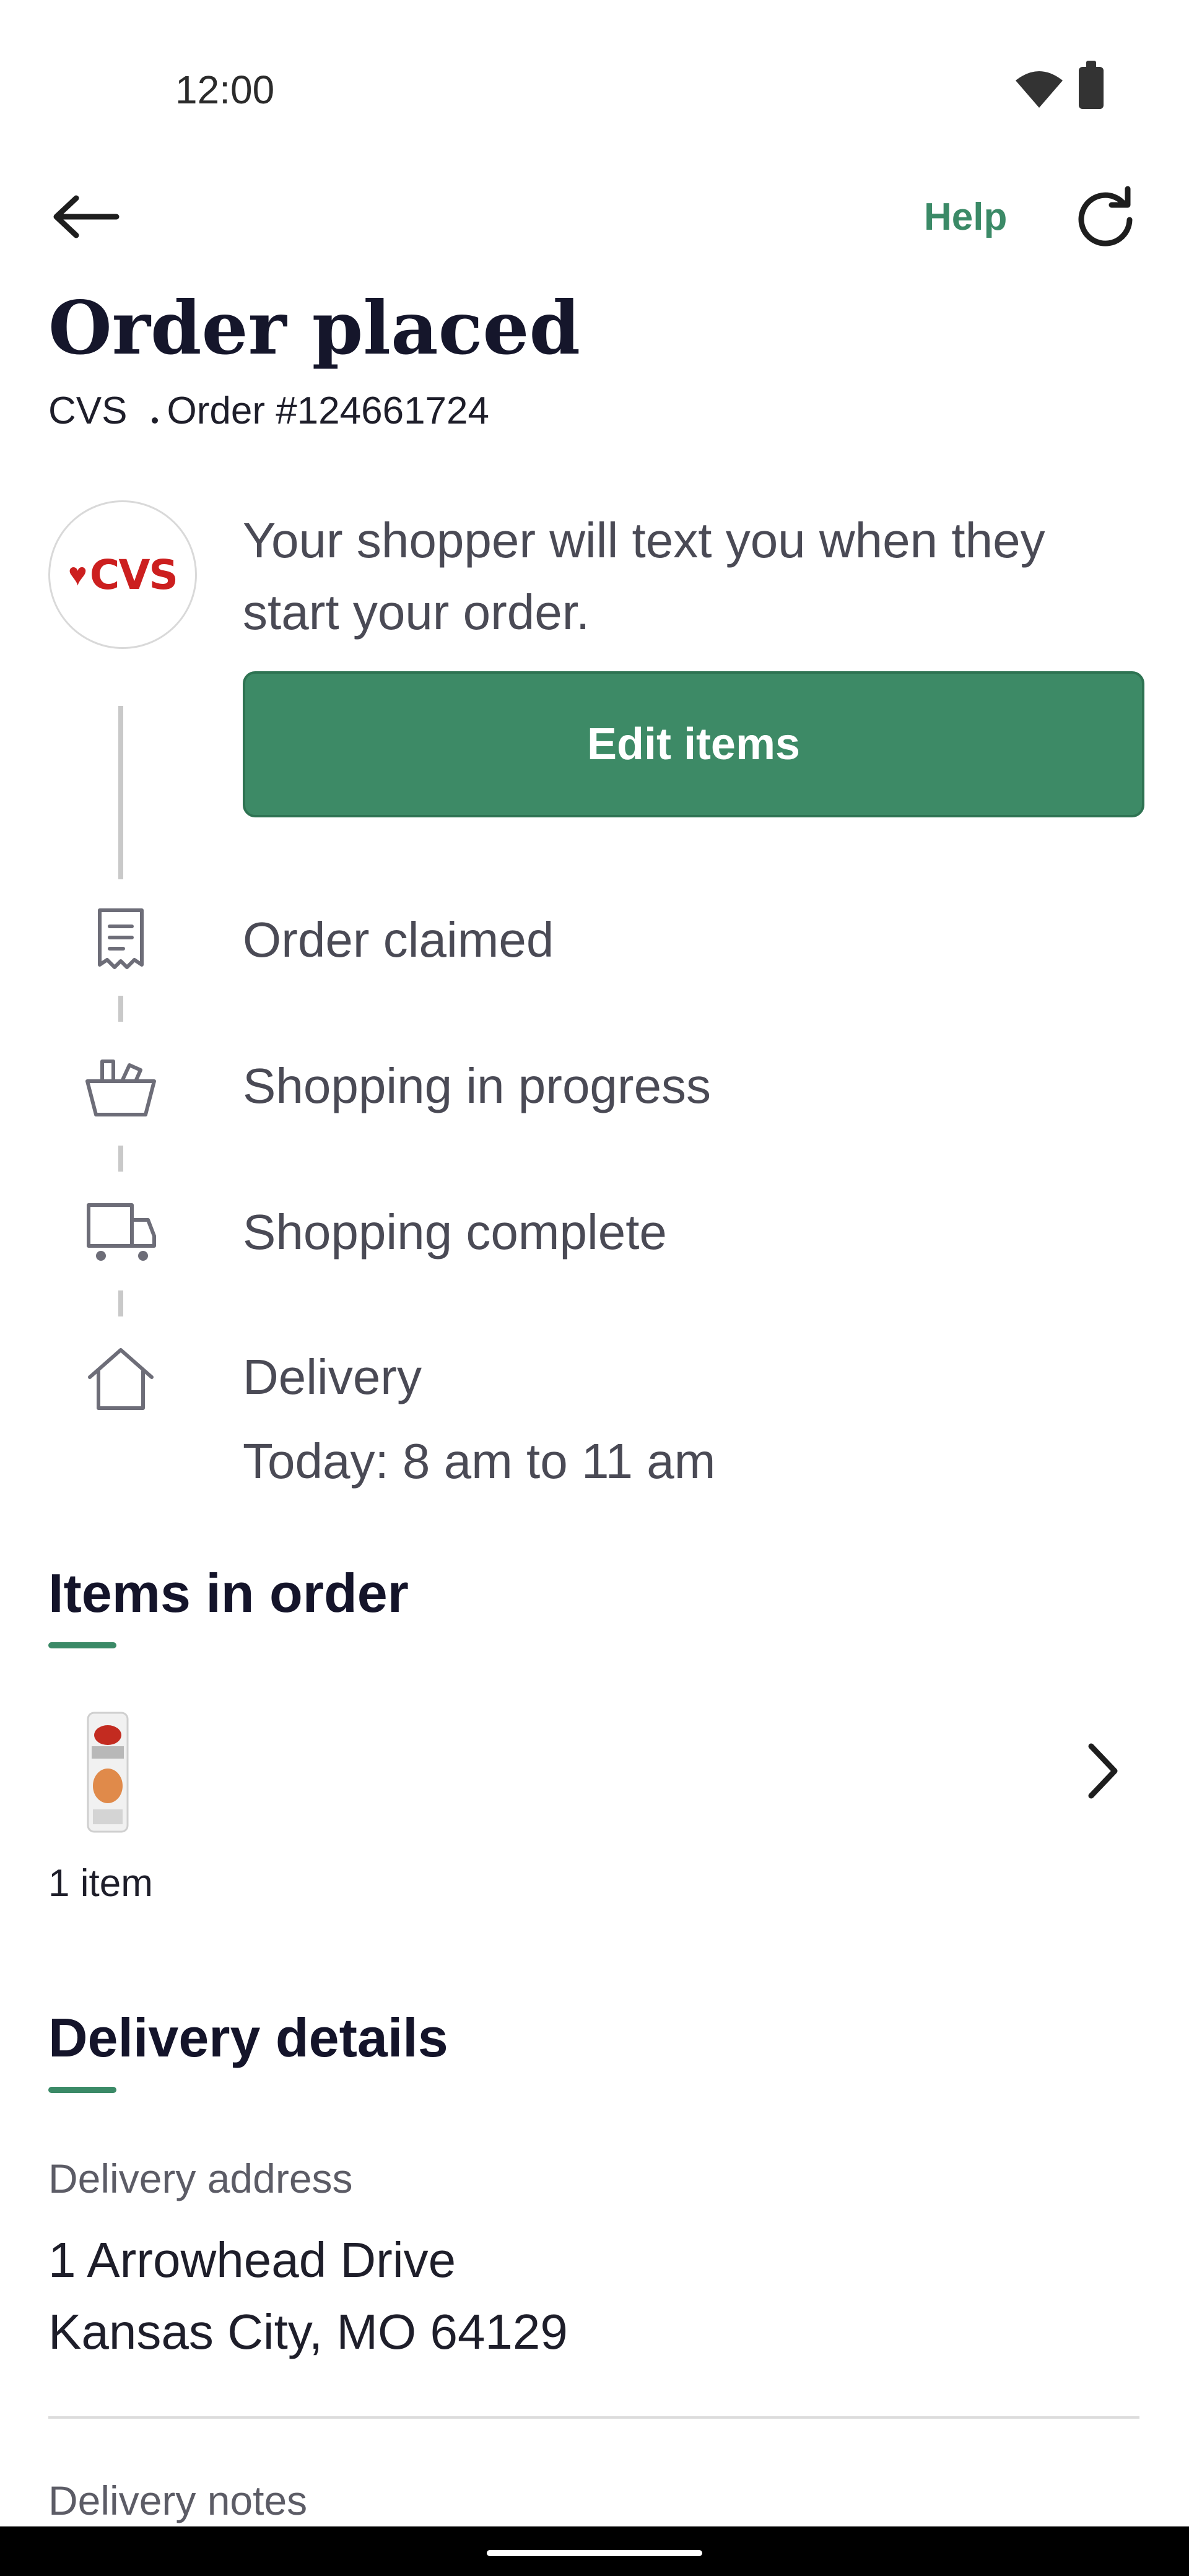 This screenshot has height=2576, width=1189. What do you see at coordinates (332, 1376) in the screenshot?
I see `step-delivery: Delivery` at bounding box center [332, 1376].